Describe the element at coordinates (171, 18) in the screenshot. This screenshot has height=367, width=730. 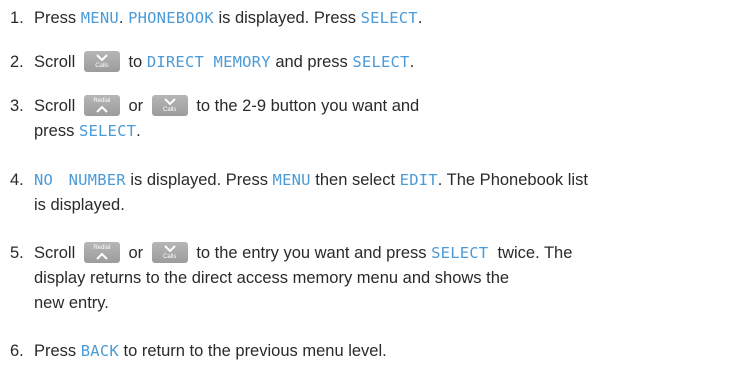
I see `lcd-phonebook: PHONEBOOK` at that location.